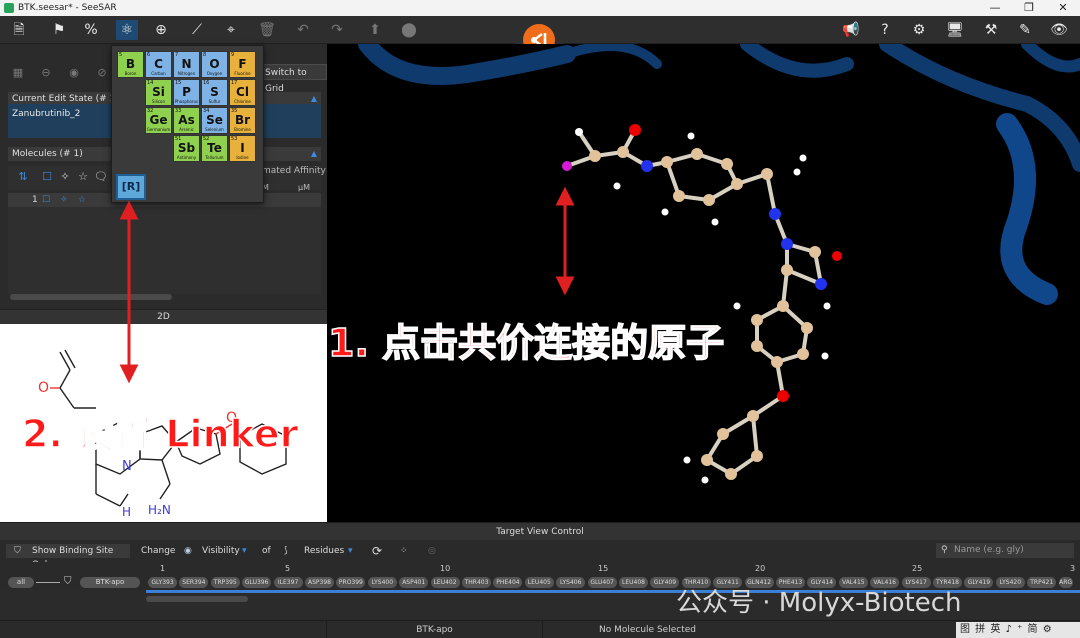  I want to click on residue-pill: ARG, so click(1065, 582).